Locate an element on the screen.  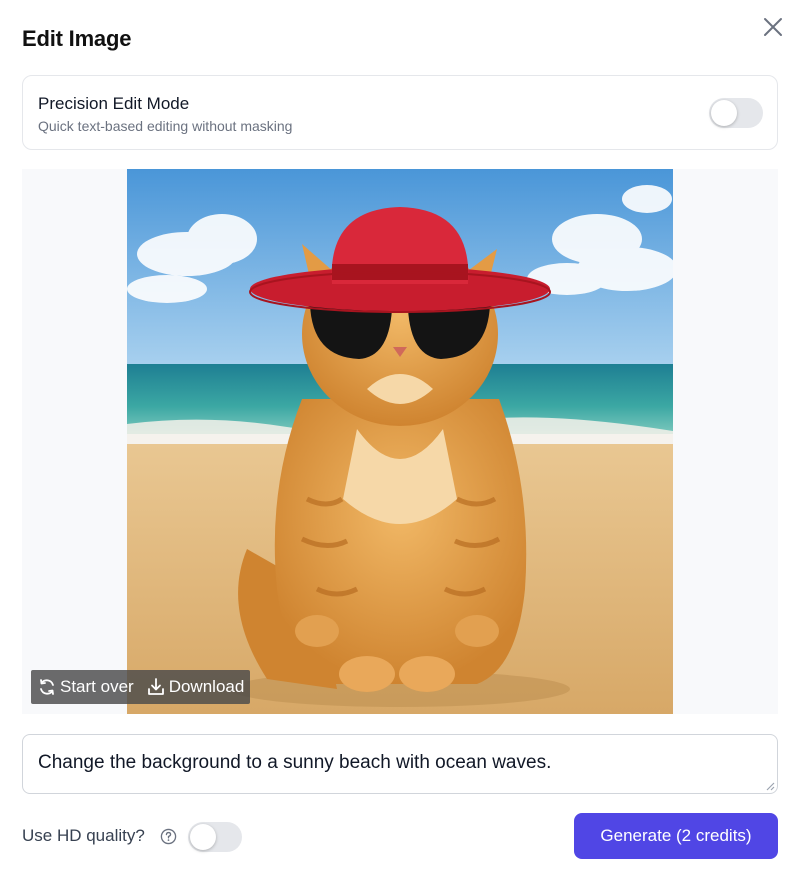
close-icon is located at coordinates (773, 27).